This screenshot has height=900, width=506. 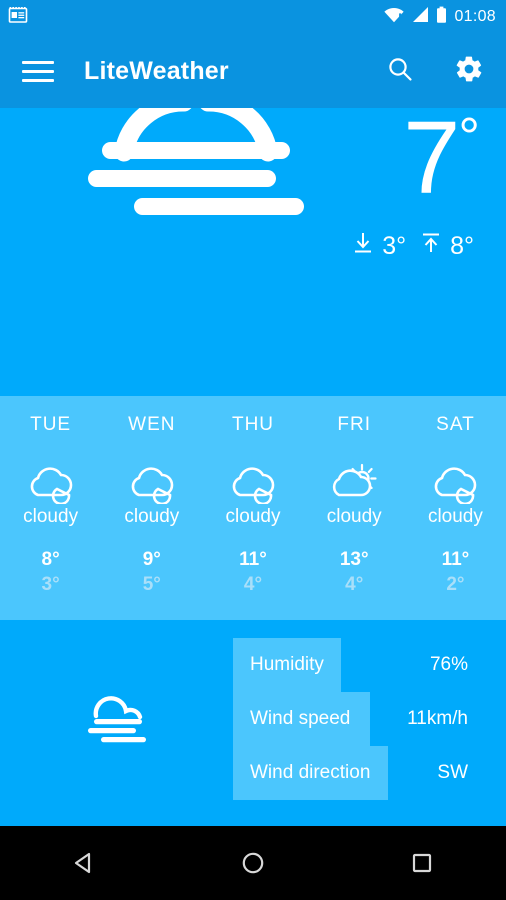 What do you see at coordinates (84, 863) in the screenshot?
I see `back-triangle-icon` at bounding box center [84, 863].